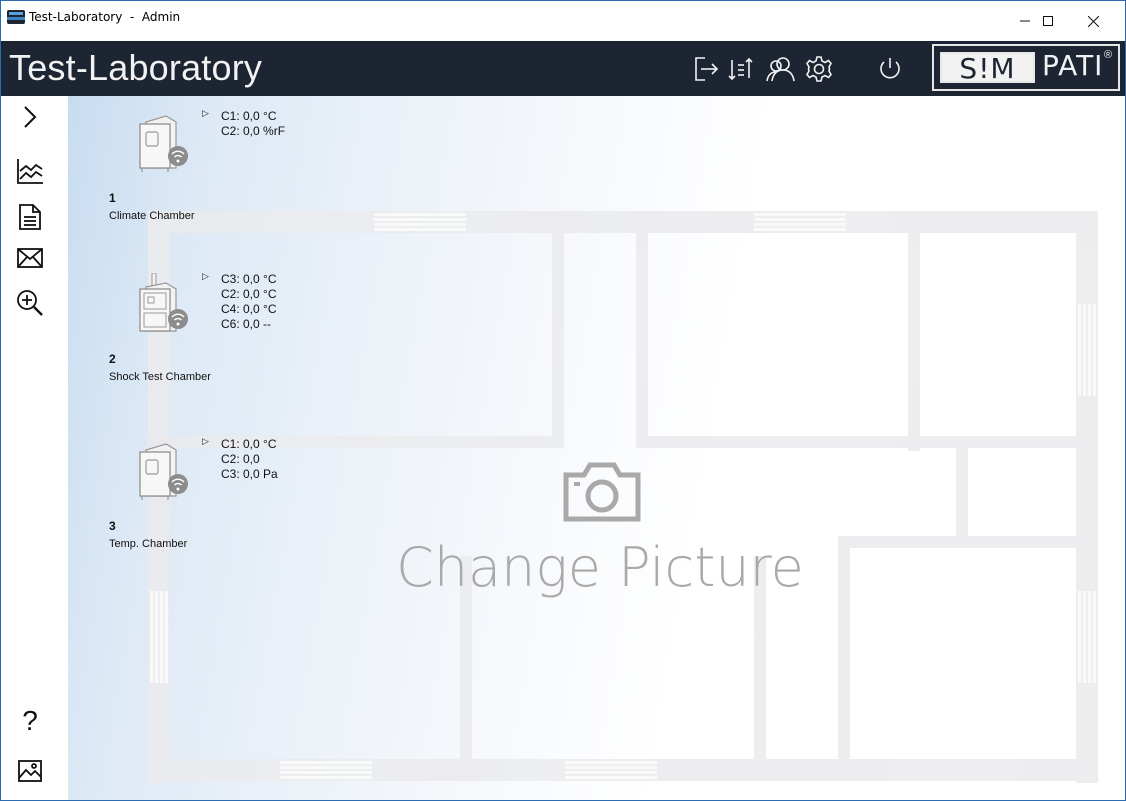 This screenshot has height=801, width=1126. Describe the element at coordinates (163, 471) in the screenshot. I see `temp-chamber-icon` at that location.